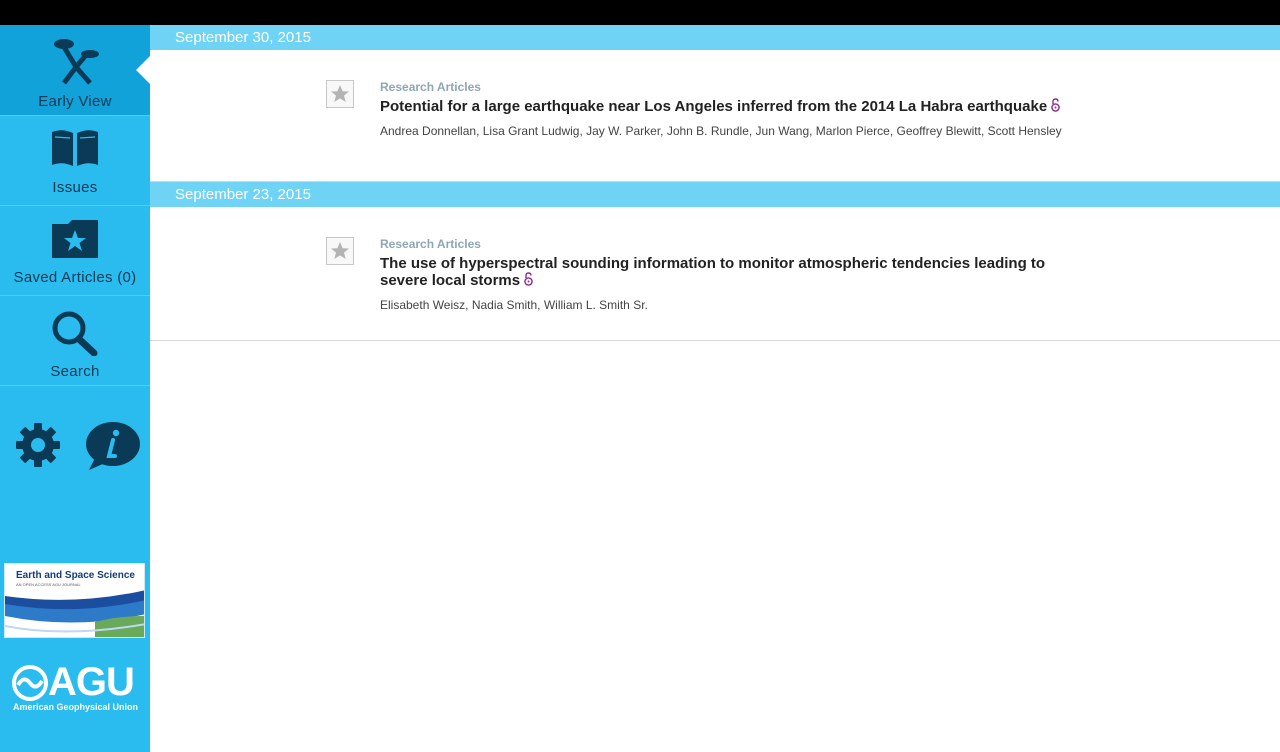 The image size is (1280, 752). What do you see at coordinates (715, 37) in the screenshot?
I see `date-header: September 30, 2015` at bounding box center [715, 37].